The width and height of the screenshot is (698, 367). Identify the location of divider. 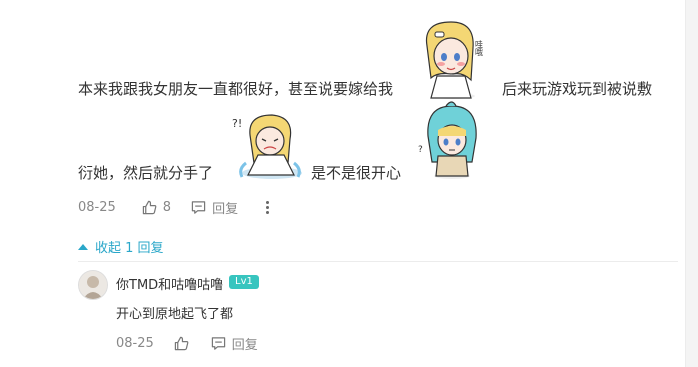
(378, 261).